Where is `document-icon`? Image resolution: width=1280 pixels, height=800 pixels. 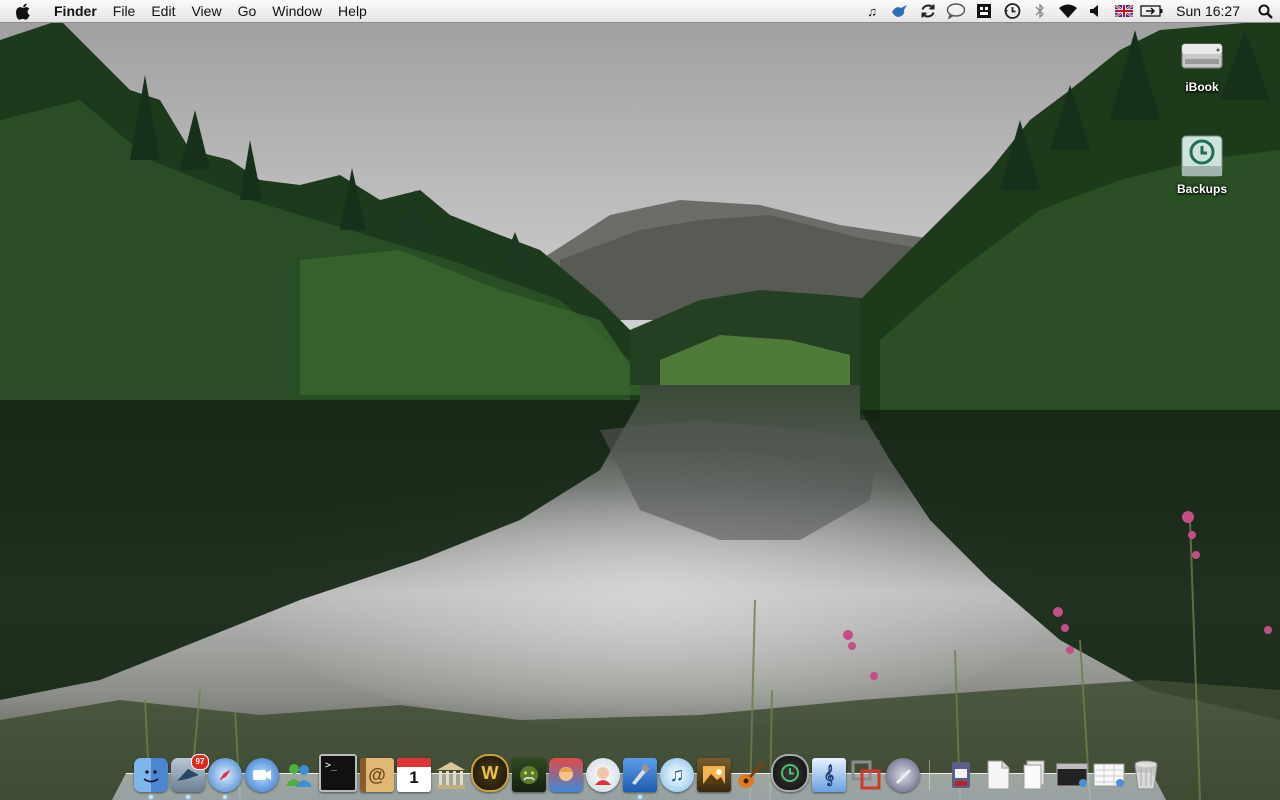 document-icon is located at coordinates (998, 775).